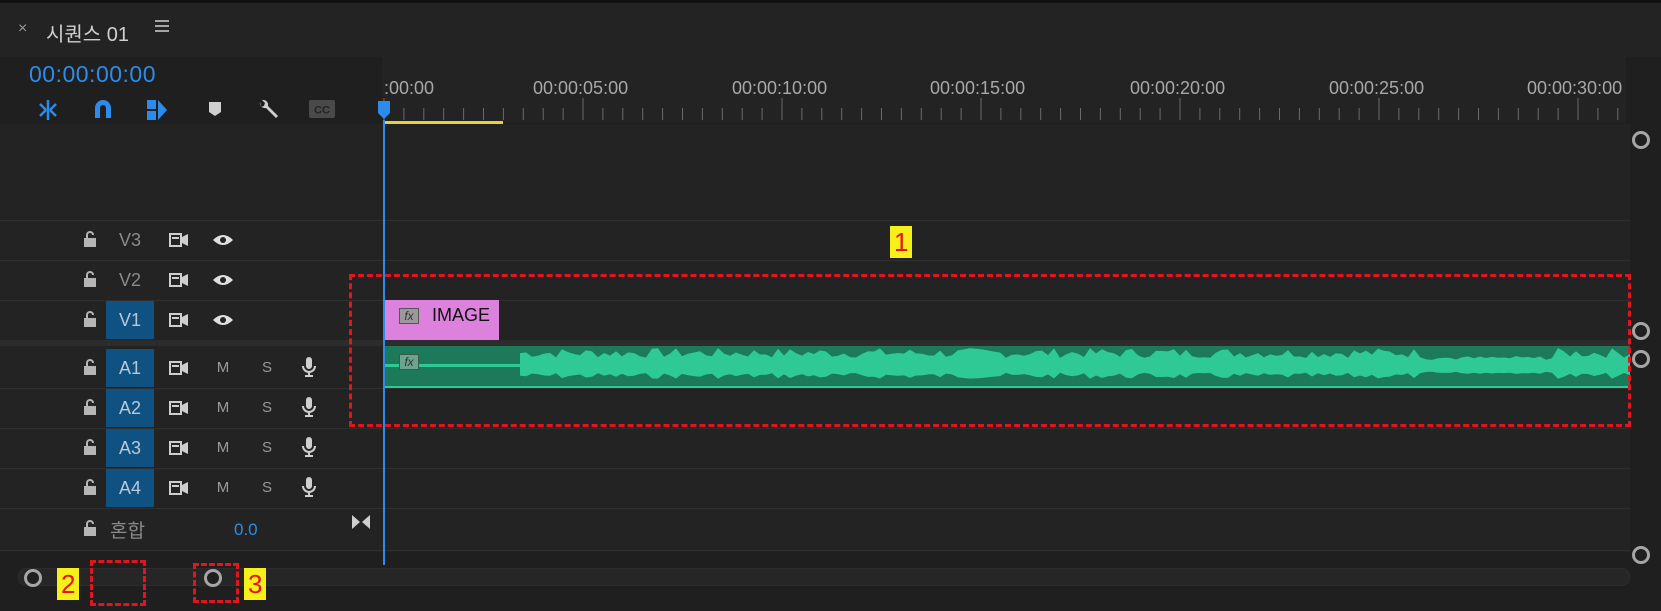 This screenshot has width=1661, height=611. I want to click on ruler-ticks, so click(1001, 109).